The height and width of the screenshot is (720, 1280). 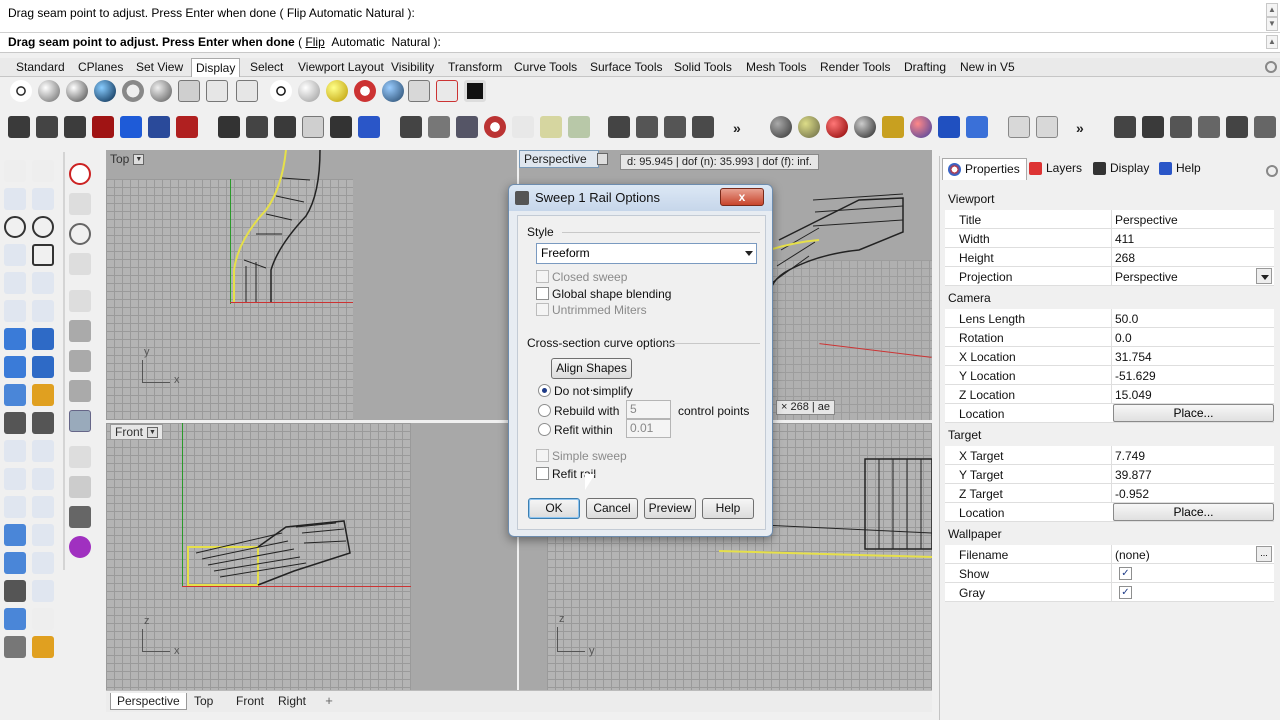 I want to click on check-icon, so click(x=43, y=619).